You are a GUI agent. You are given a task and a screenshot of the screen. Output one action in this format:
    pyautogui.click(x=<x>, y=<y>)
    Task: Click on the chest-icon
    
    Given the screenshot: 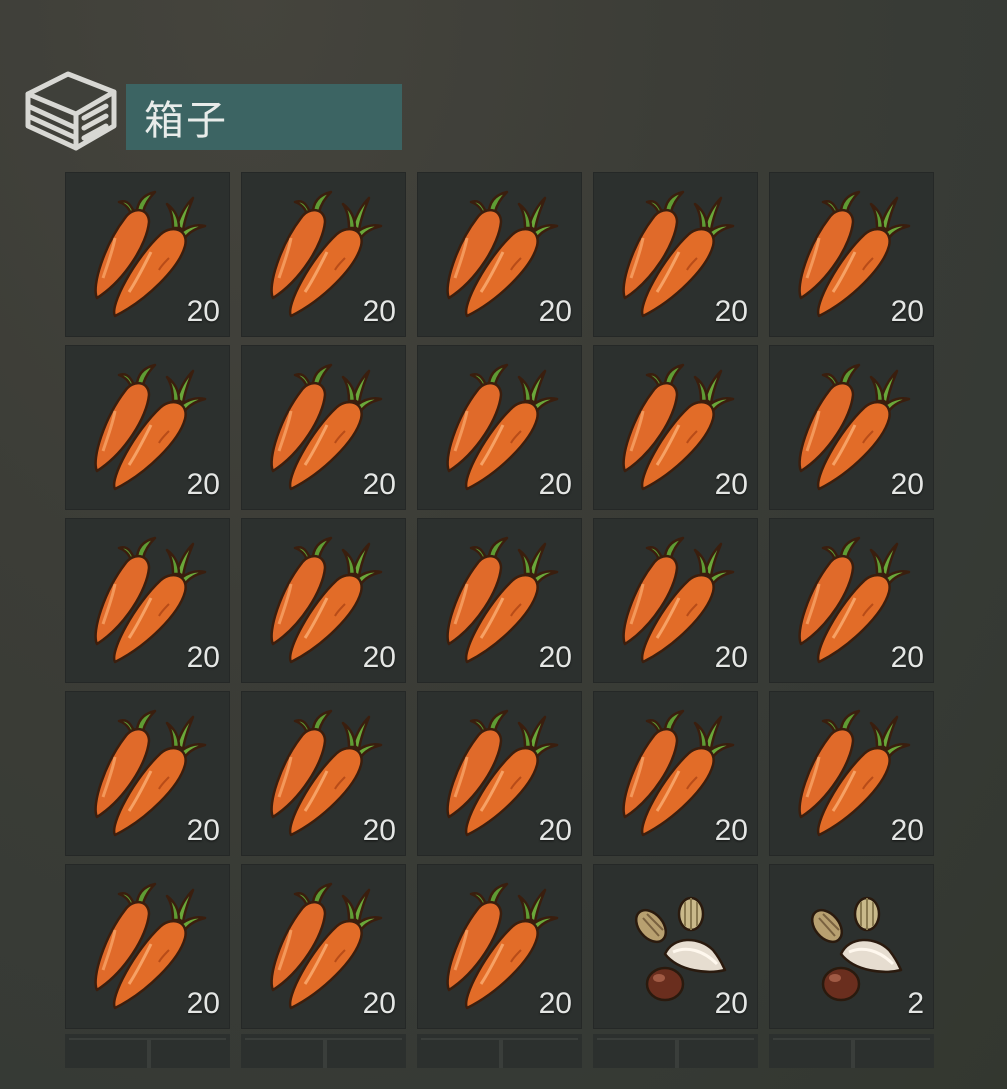 What is the action you would take?
    pyautogui.click(x=71, y=111)
    